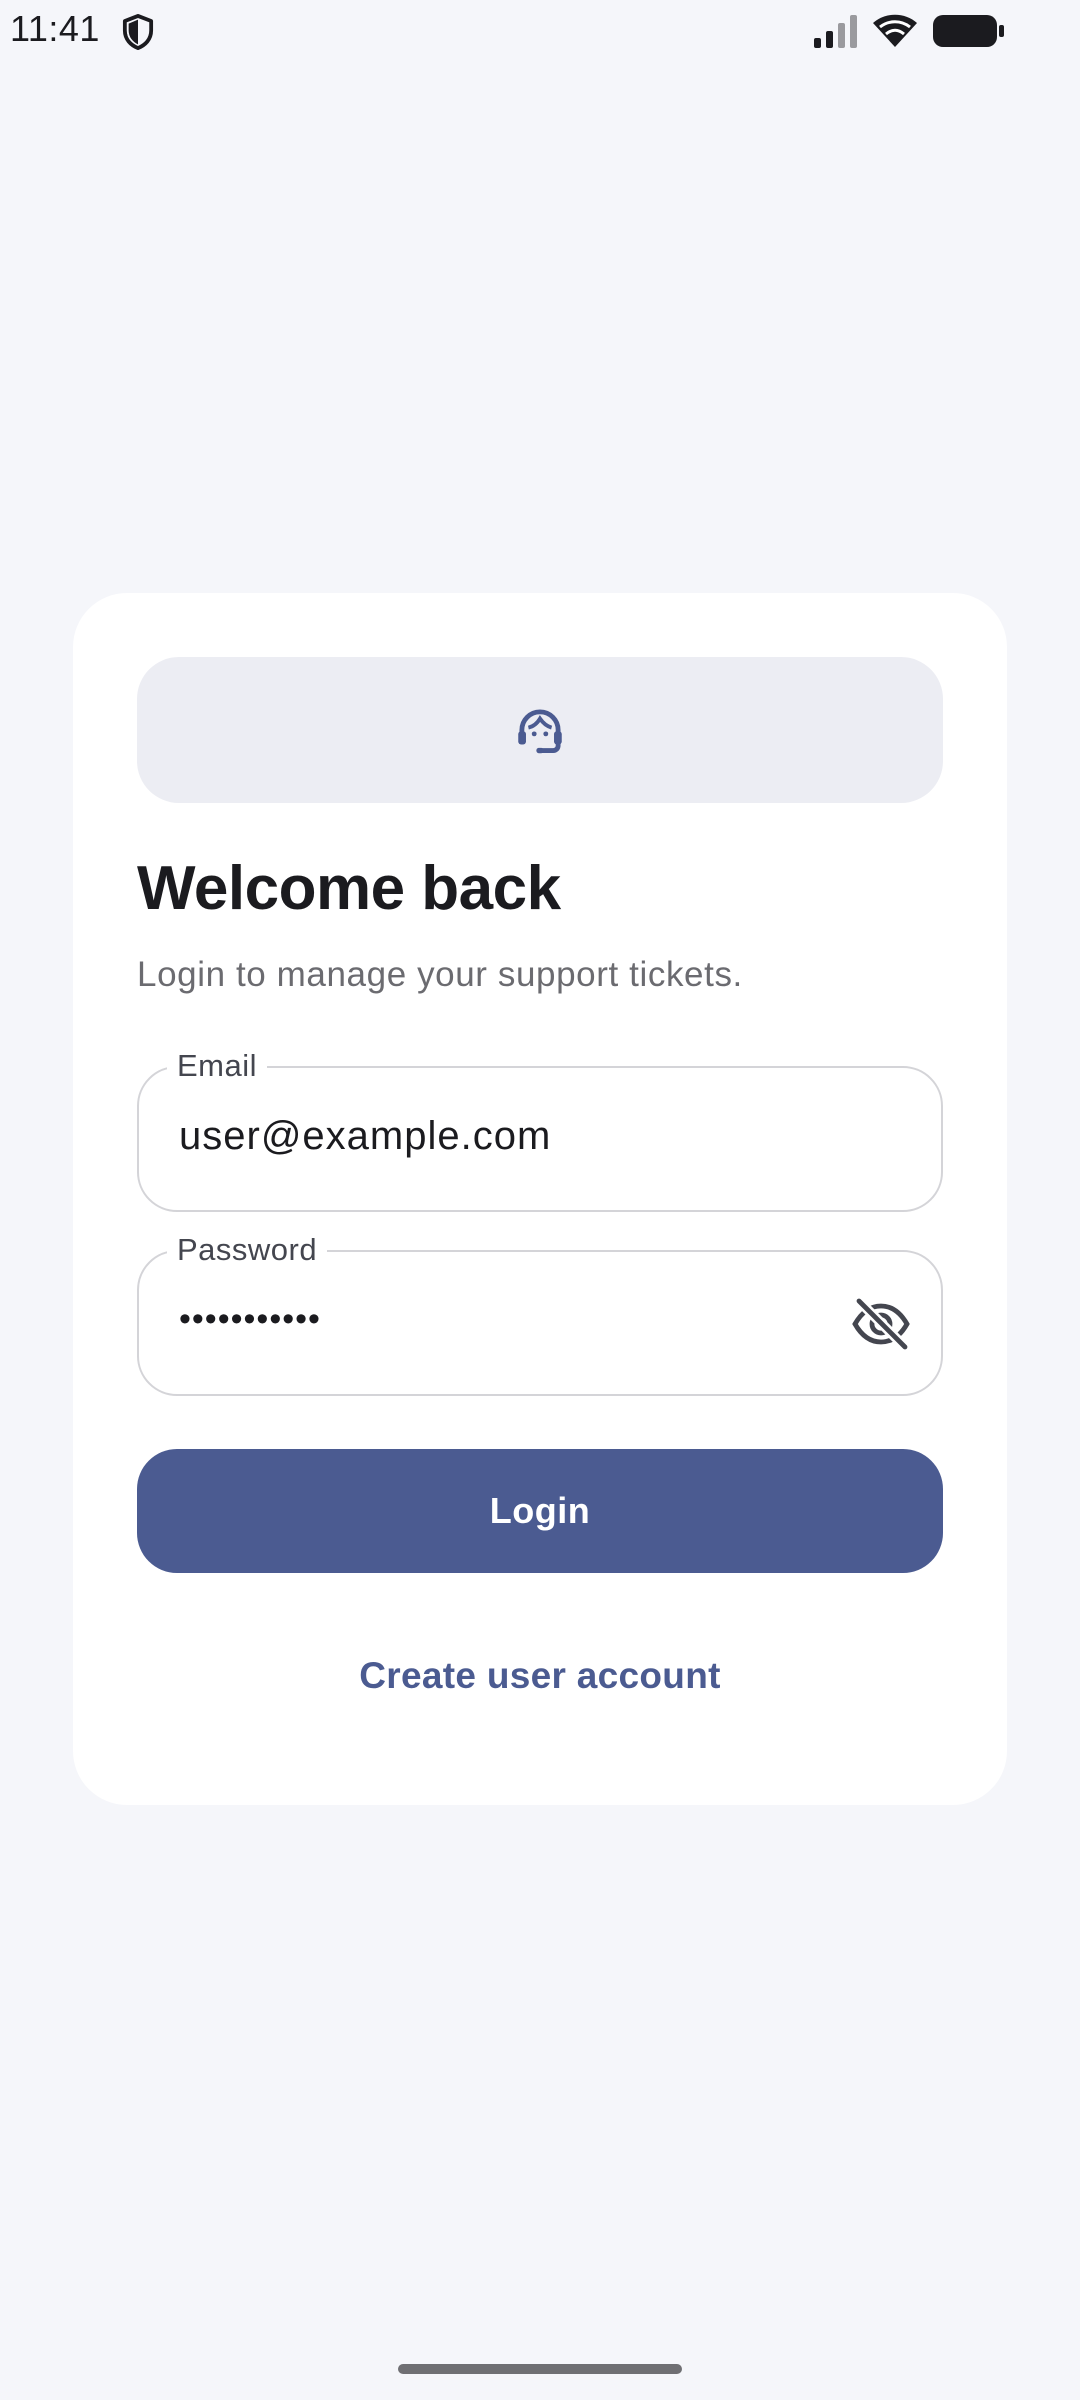 The image size is (1080, 2400). What do you see at coordinates (349, 888) in the screenshot?
I see `page-title: Welcome back` at bounding box center [349, 888].